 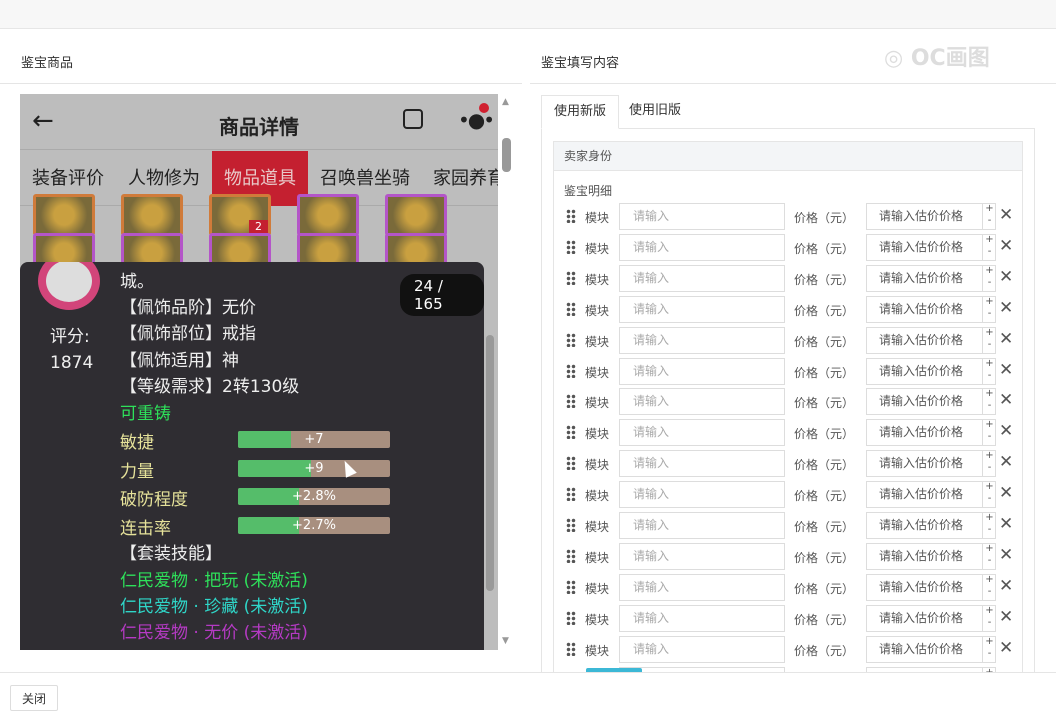 I want to click on tab-new-version: 使用新版, so click(x=580, y=112).